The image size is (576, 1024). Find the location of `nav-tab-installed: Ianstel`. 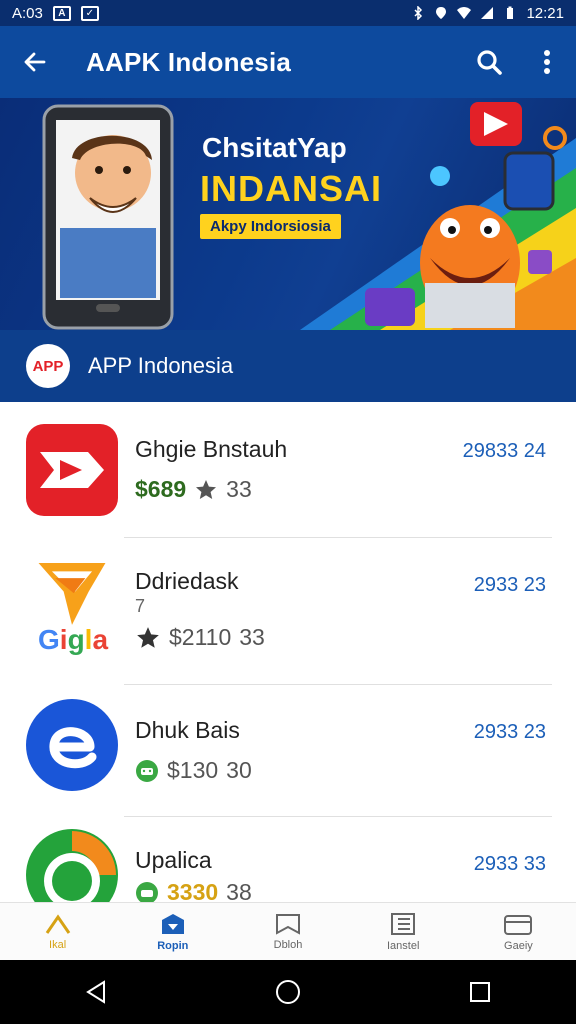

nav-tab-installed: Ianstel is located at coordinates (403, 931).